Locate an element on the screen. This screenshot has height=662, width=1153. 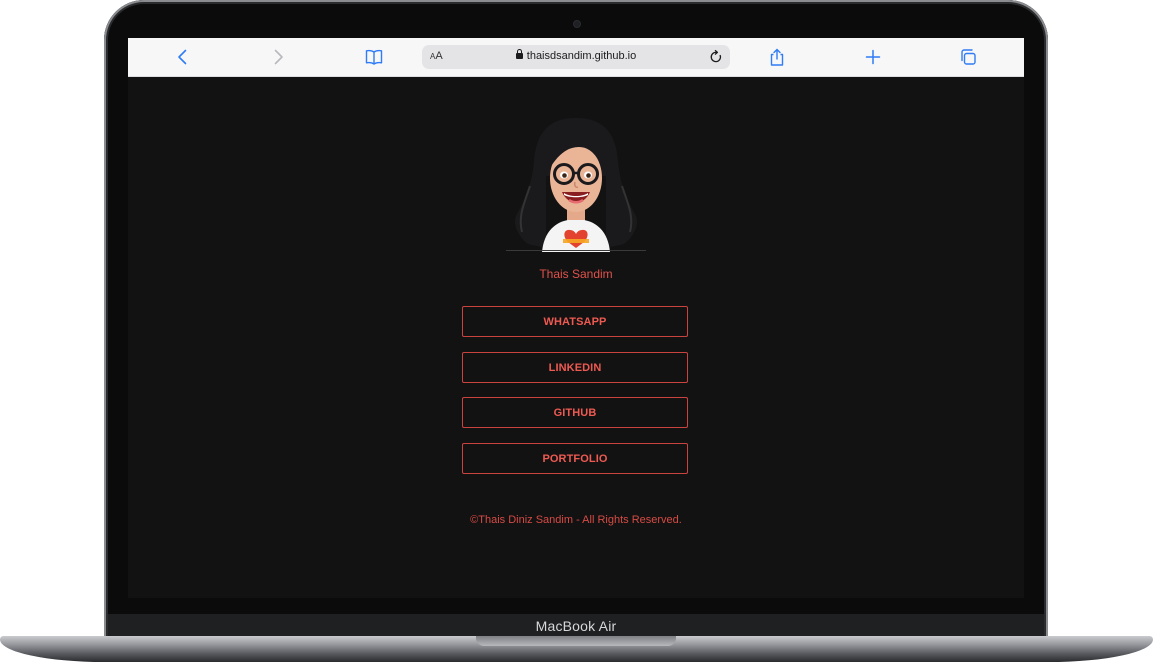
chevron-left-icon is located at coordinates (183, 57).